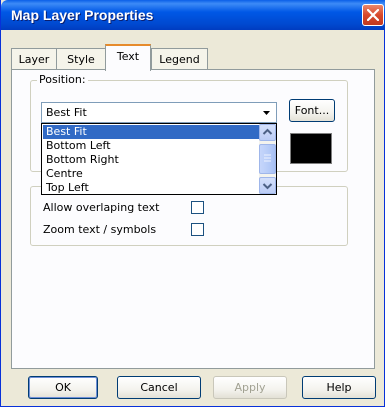 This screenshot has height=407, width=385. Describe the element at coordinates (250, 387) in the screenshot. I see `apply-button: Apply` at that location.